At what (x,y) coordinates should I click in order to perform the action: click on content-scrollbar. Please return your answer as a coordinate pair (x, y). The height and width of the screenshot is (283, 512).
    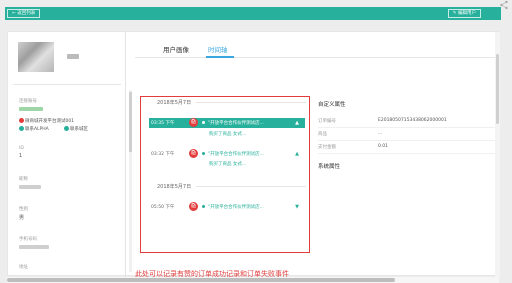
    Looking at the image, I should click on (497, 154).